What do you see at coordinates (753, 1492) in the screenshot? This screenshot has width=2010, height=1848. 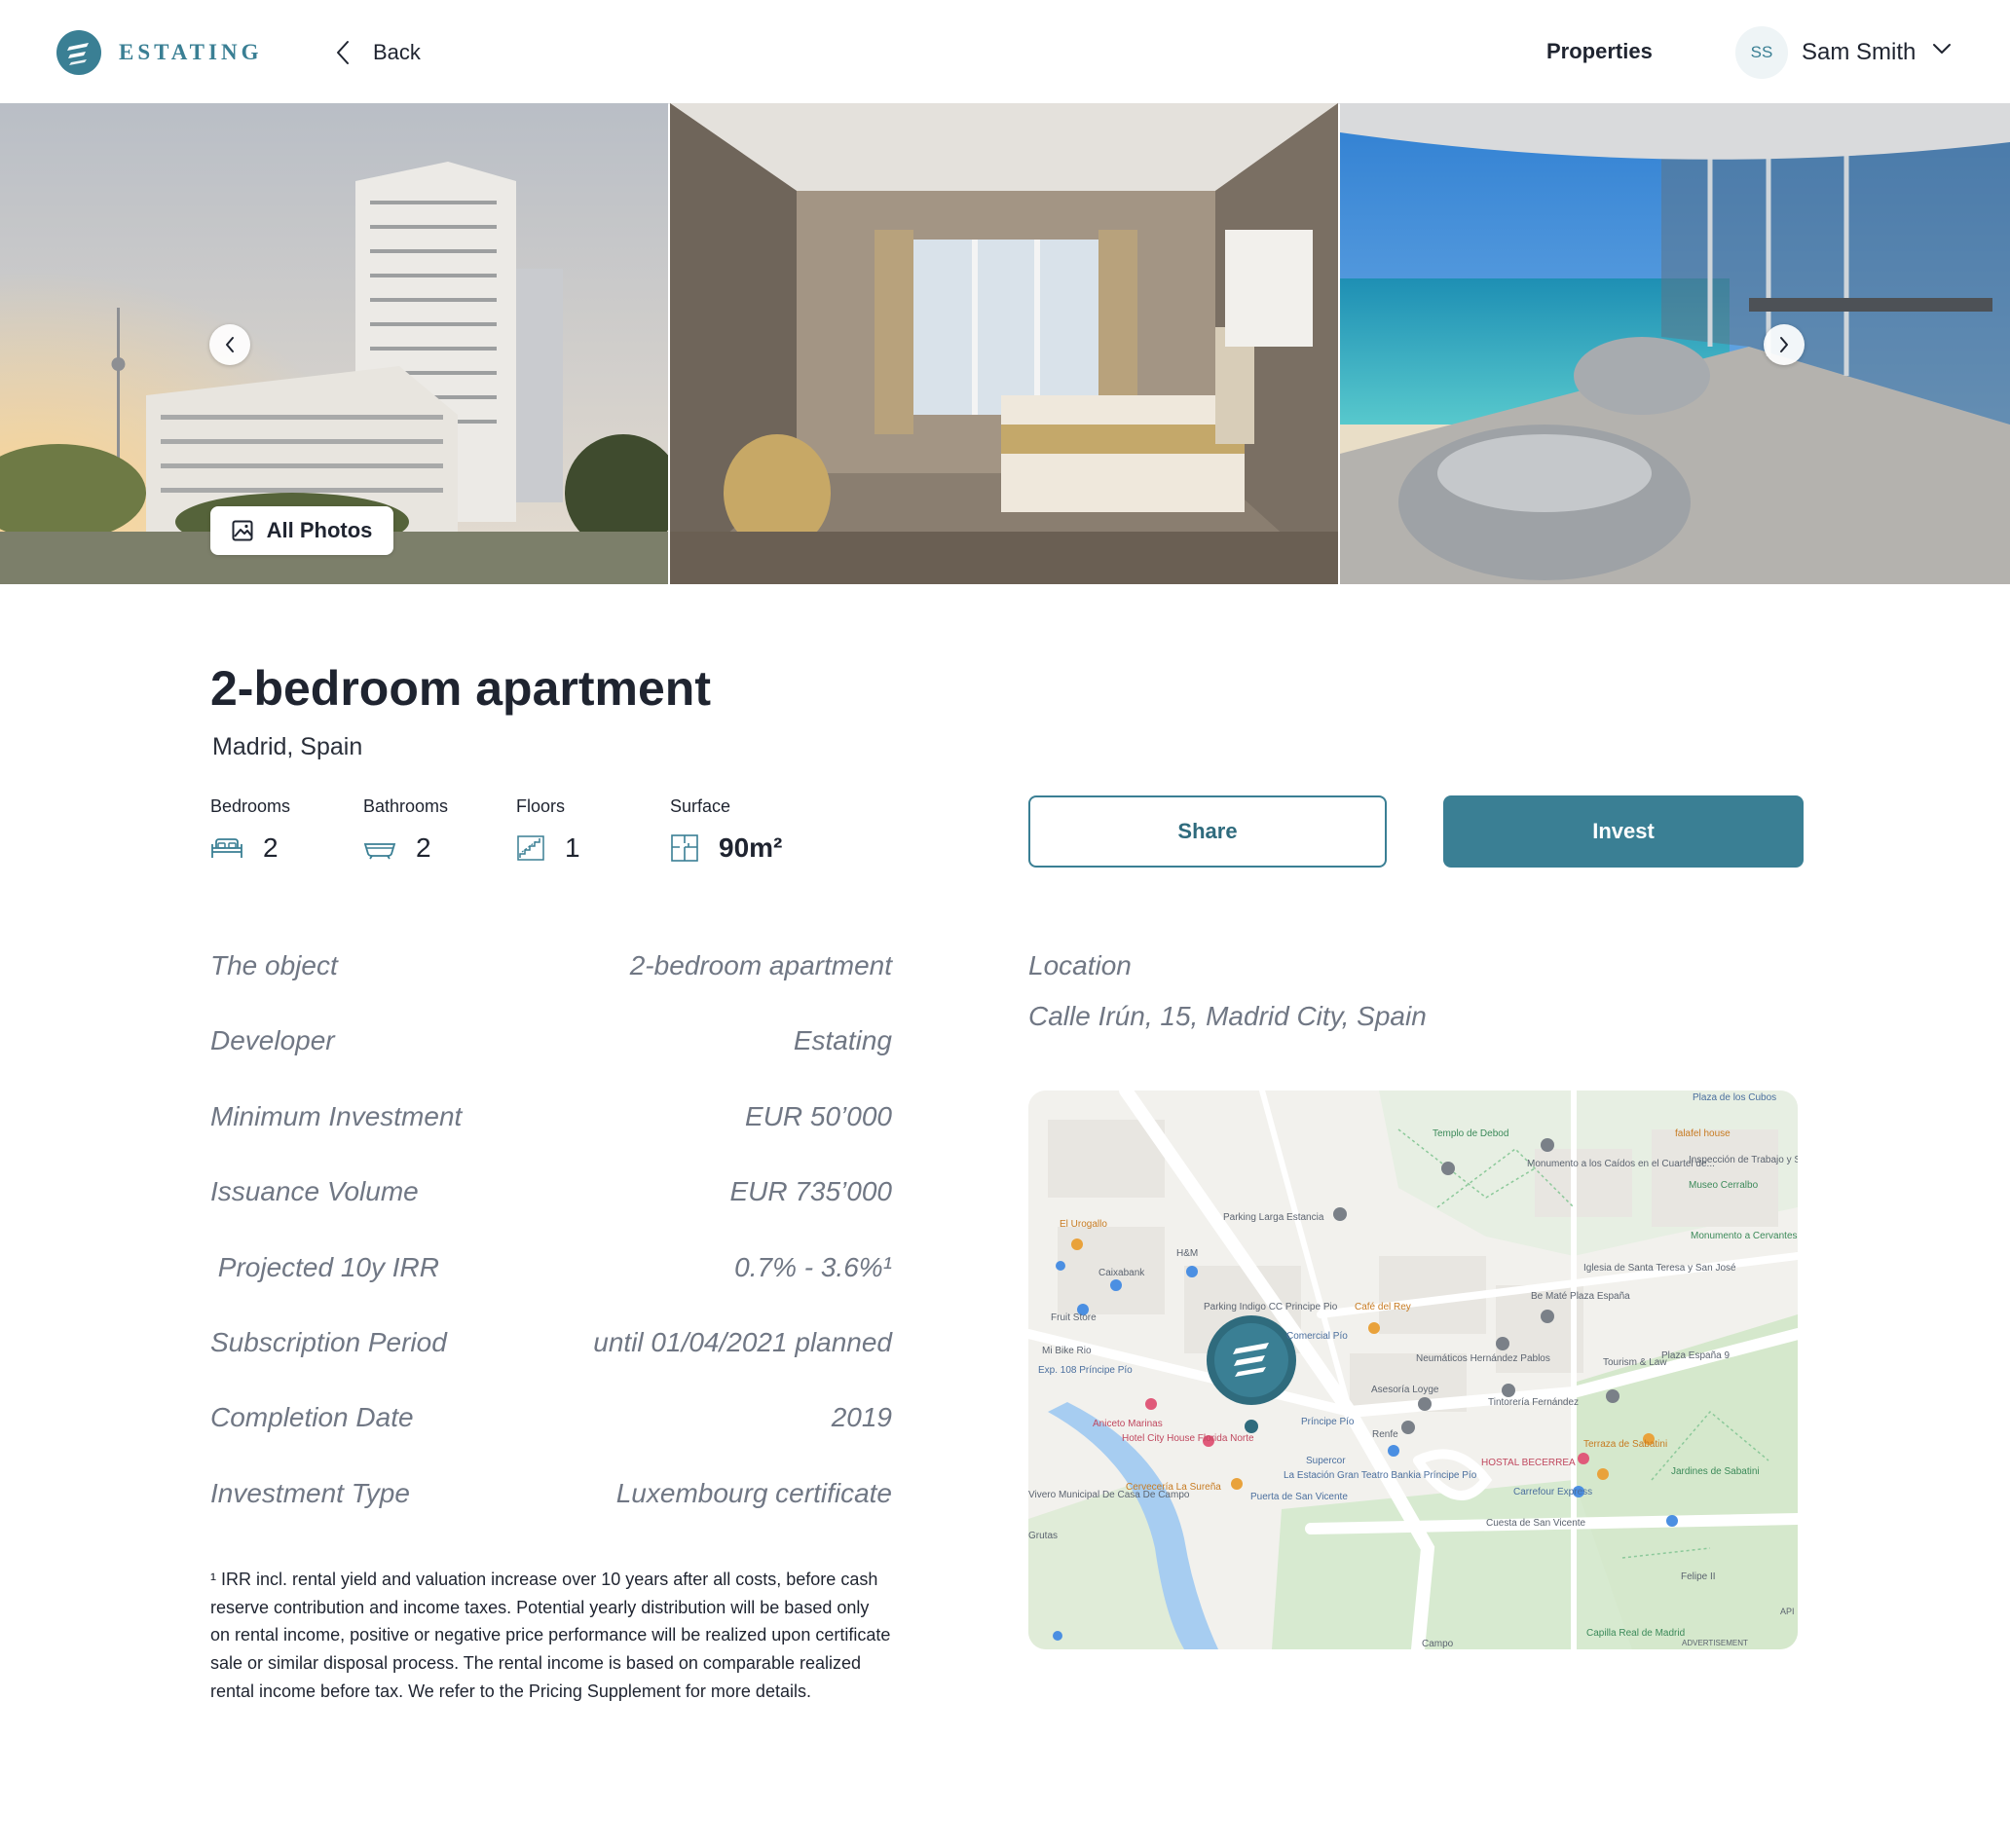 I see `detail-value: Luxembourg certificate` at bounding box center [753, 1492].